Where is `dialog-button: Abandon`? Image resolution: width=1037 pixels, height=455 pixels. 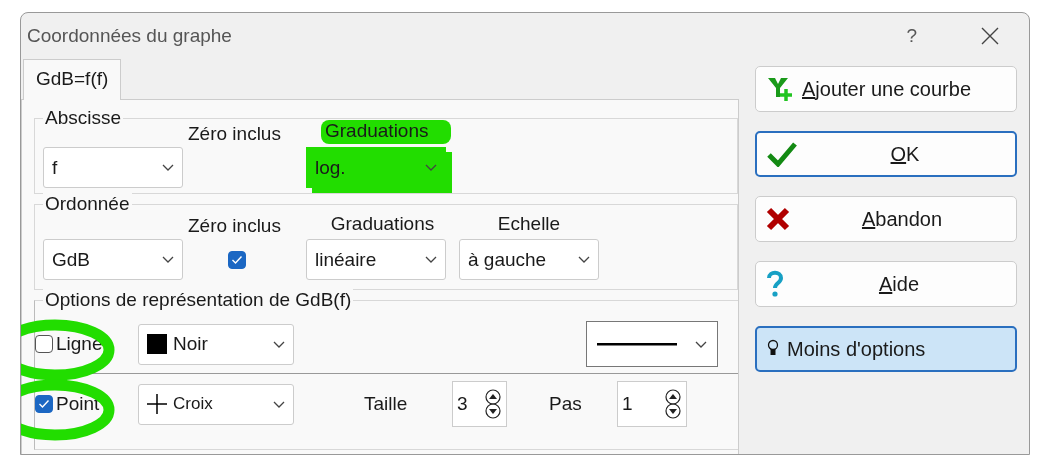 dialog-button: Abandon is located at coordinates (886, 219).